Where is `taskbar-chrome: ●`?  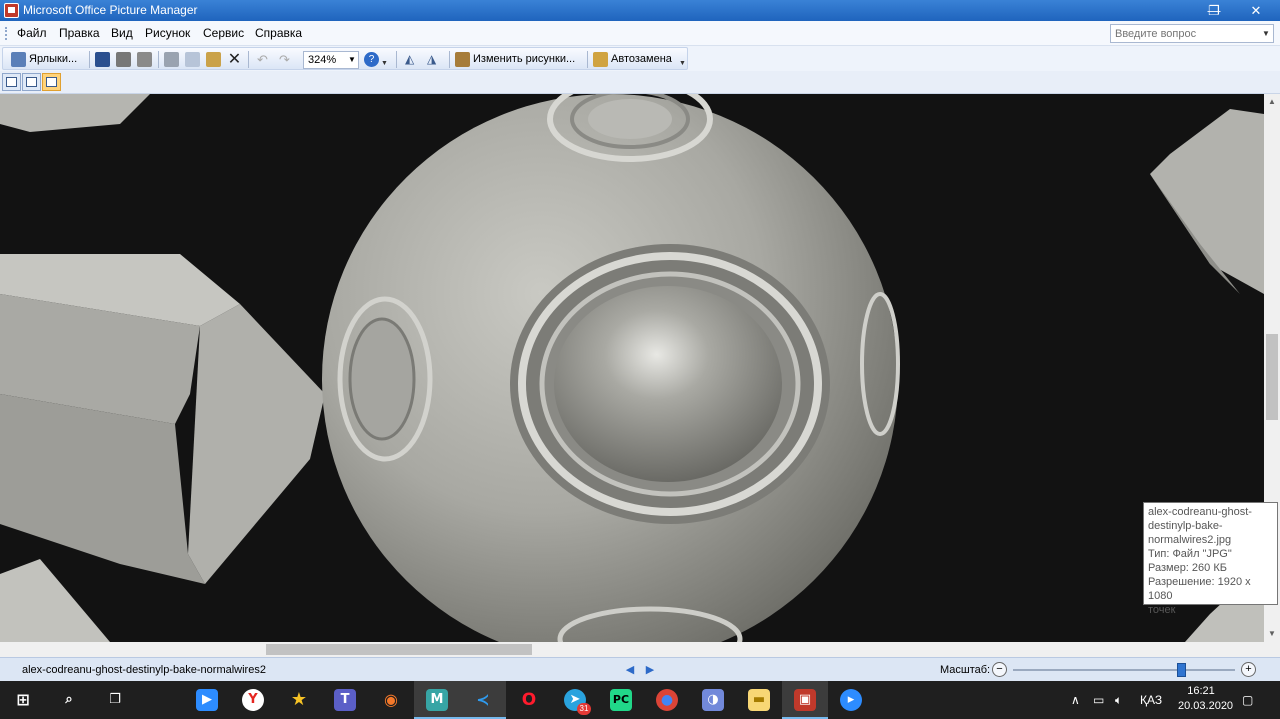 taskbar-chrome: ● is located at coordinates (667, 700).